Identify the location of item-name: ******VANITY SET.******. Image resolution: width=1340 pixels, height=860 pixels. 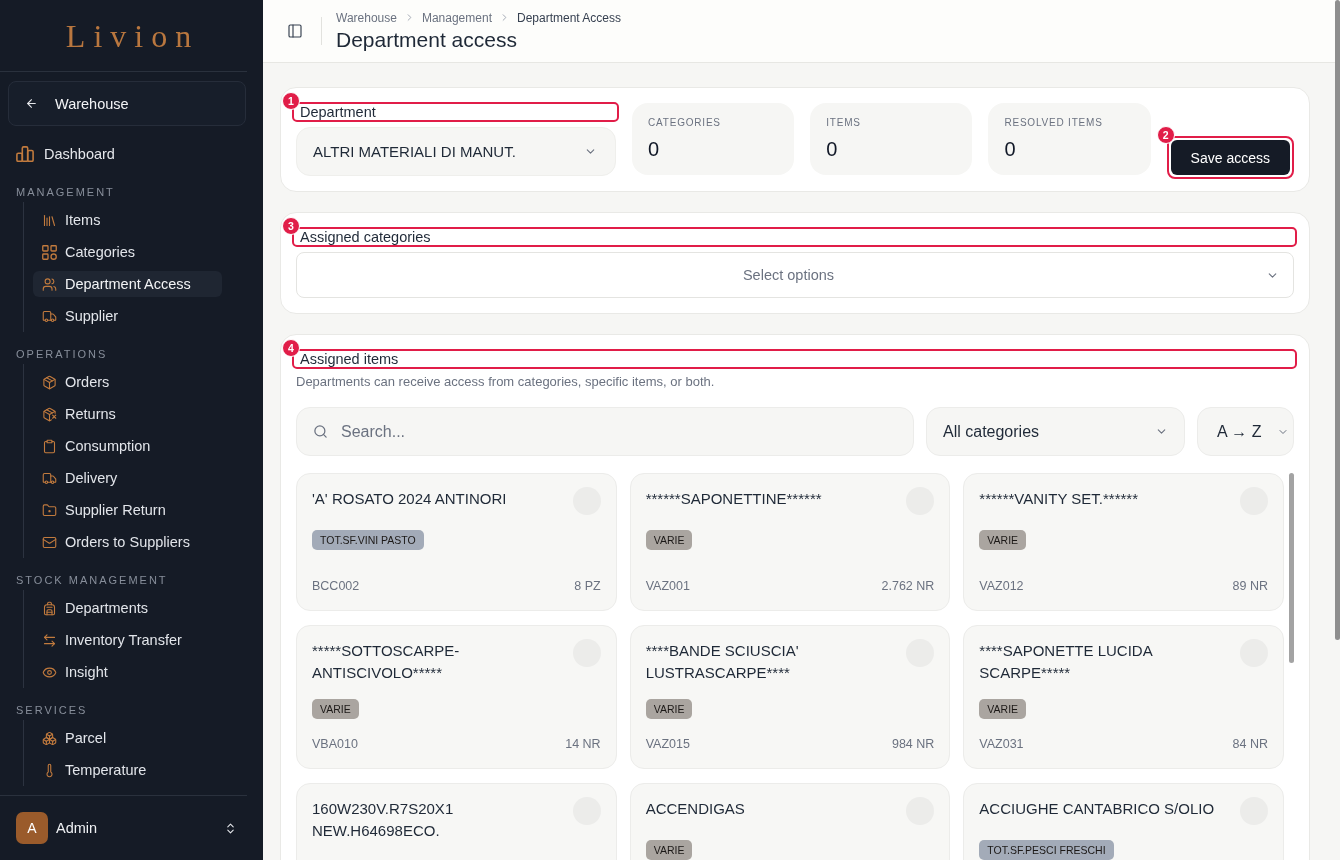
(1058, 499).